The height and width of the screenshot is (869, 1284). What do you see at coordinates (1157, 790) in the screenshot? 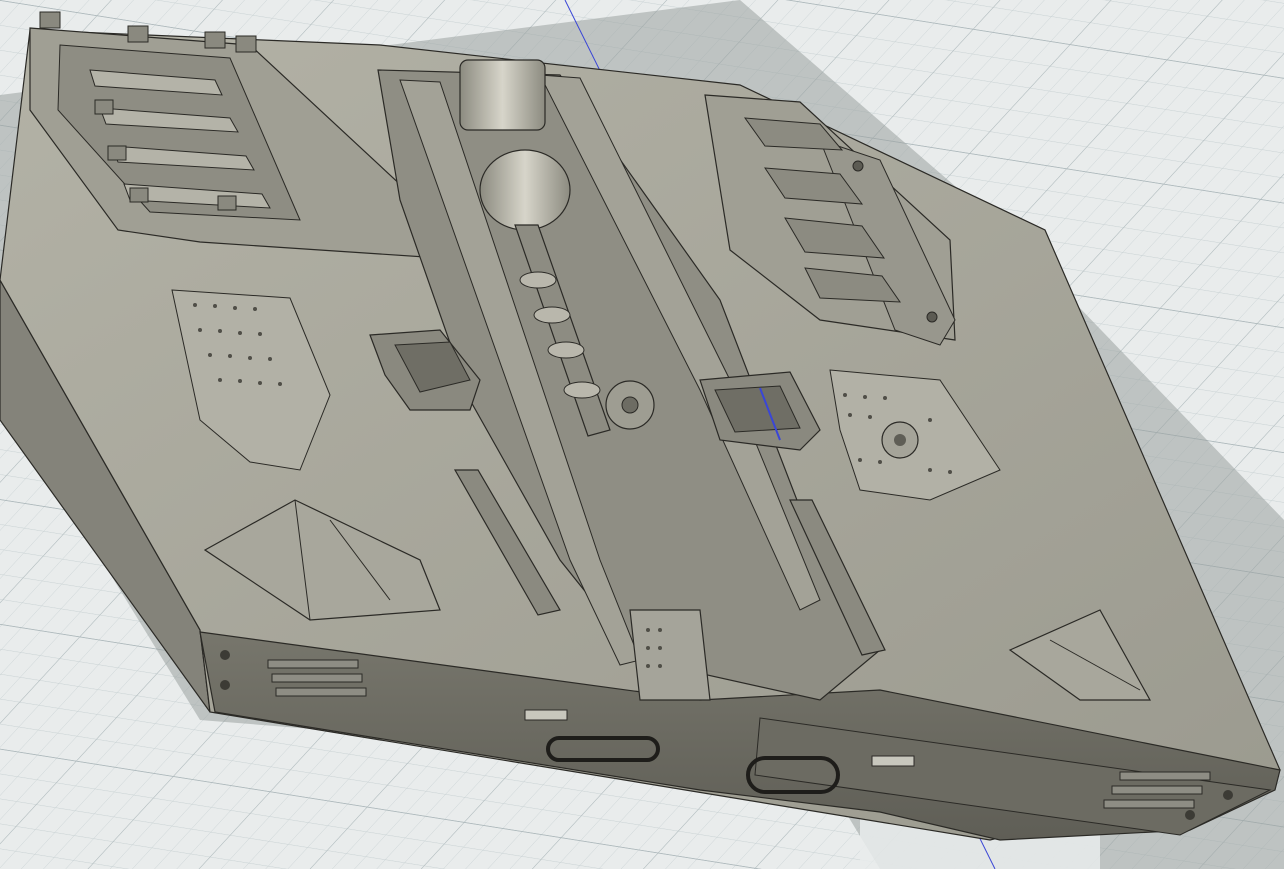
I see `front-vents-right` at bounding box center [1157, 790].